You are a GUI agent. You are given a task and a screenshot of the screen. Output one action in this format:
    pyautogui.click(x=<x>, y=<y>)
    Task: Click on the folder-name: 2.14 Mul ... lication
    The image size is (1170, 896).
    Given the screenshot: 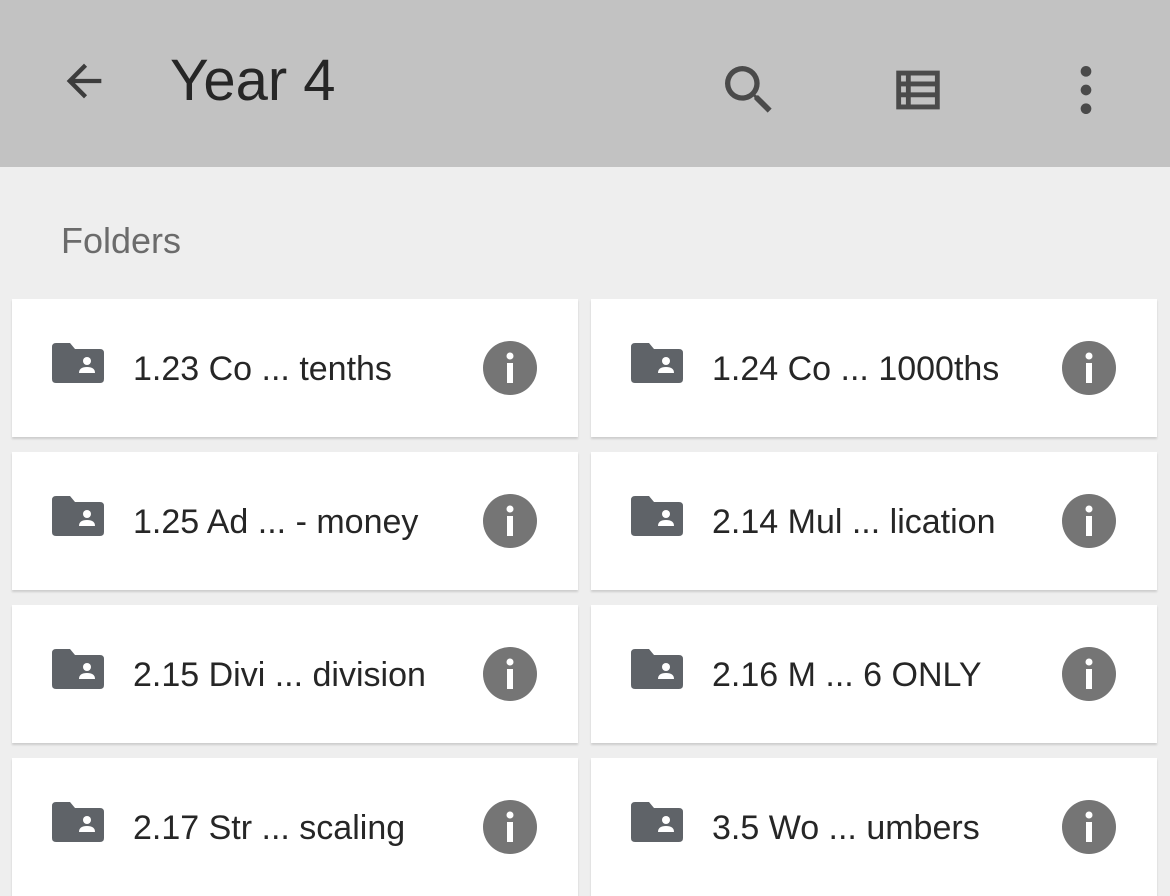 What is the action you would take?
    pyautogui.click(x=854, y=522)
    